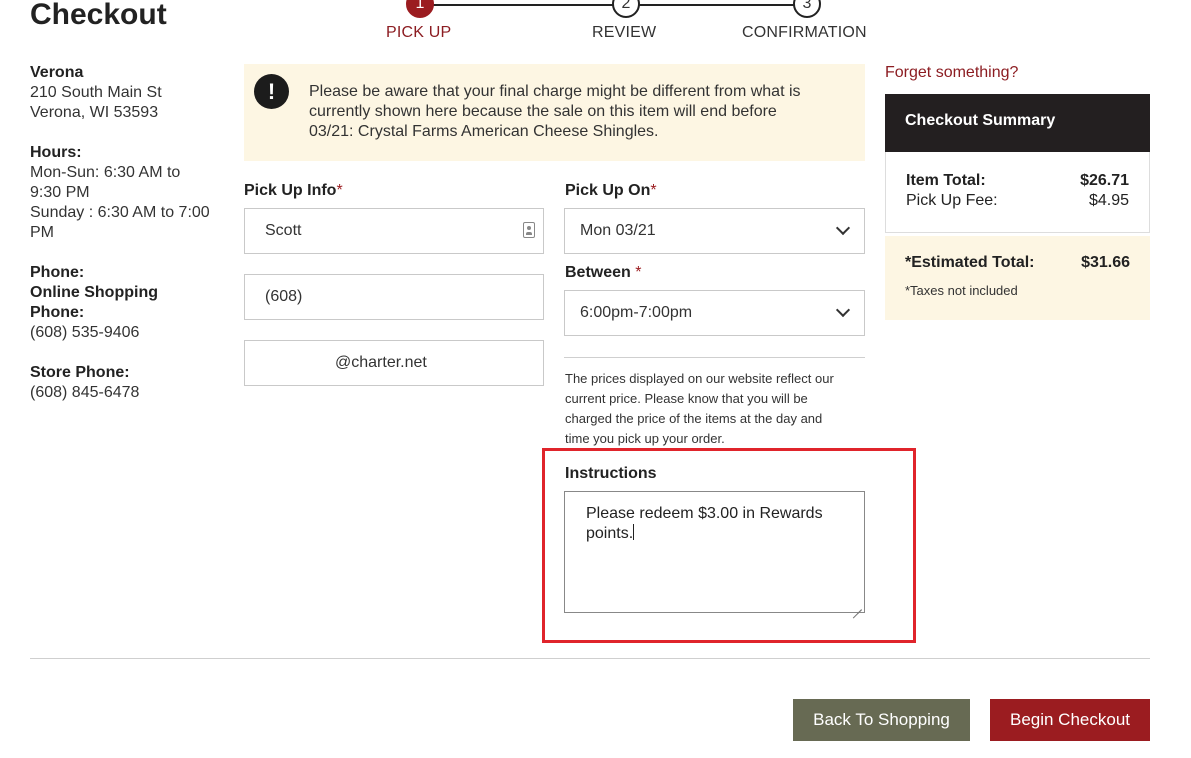  I want to click on hours-weekday-line2: 9:30 PM, so click(60, 192).